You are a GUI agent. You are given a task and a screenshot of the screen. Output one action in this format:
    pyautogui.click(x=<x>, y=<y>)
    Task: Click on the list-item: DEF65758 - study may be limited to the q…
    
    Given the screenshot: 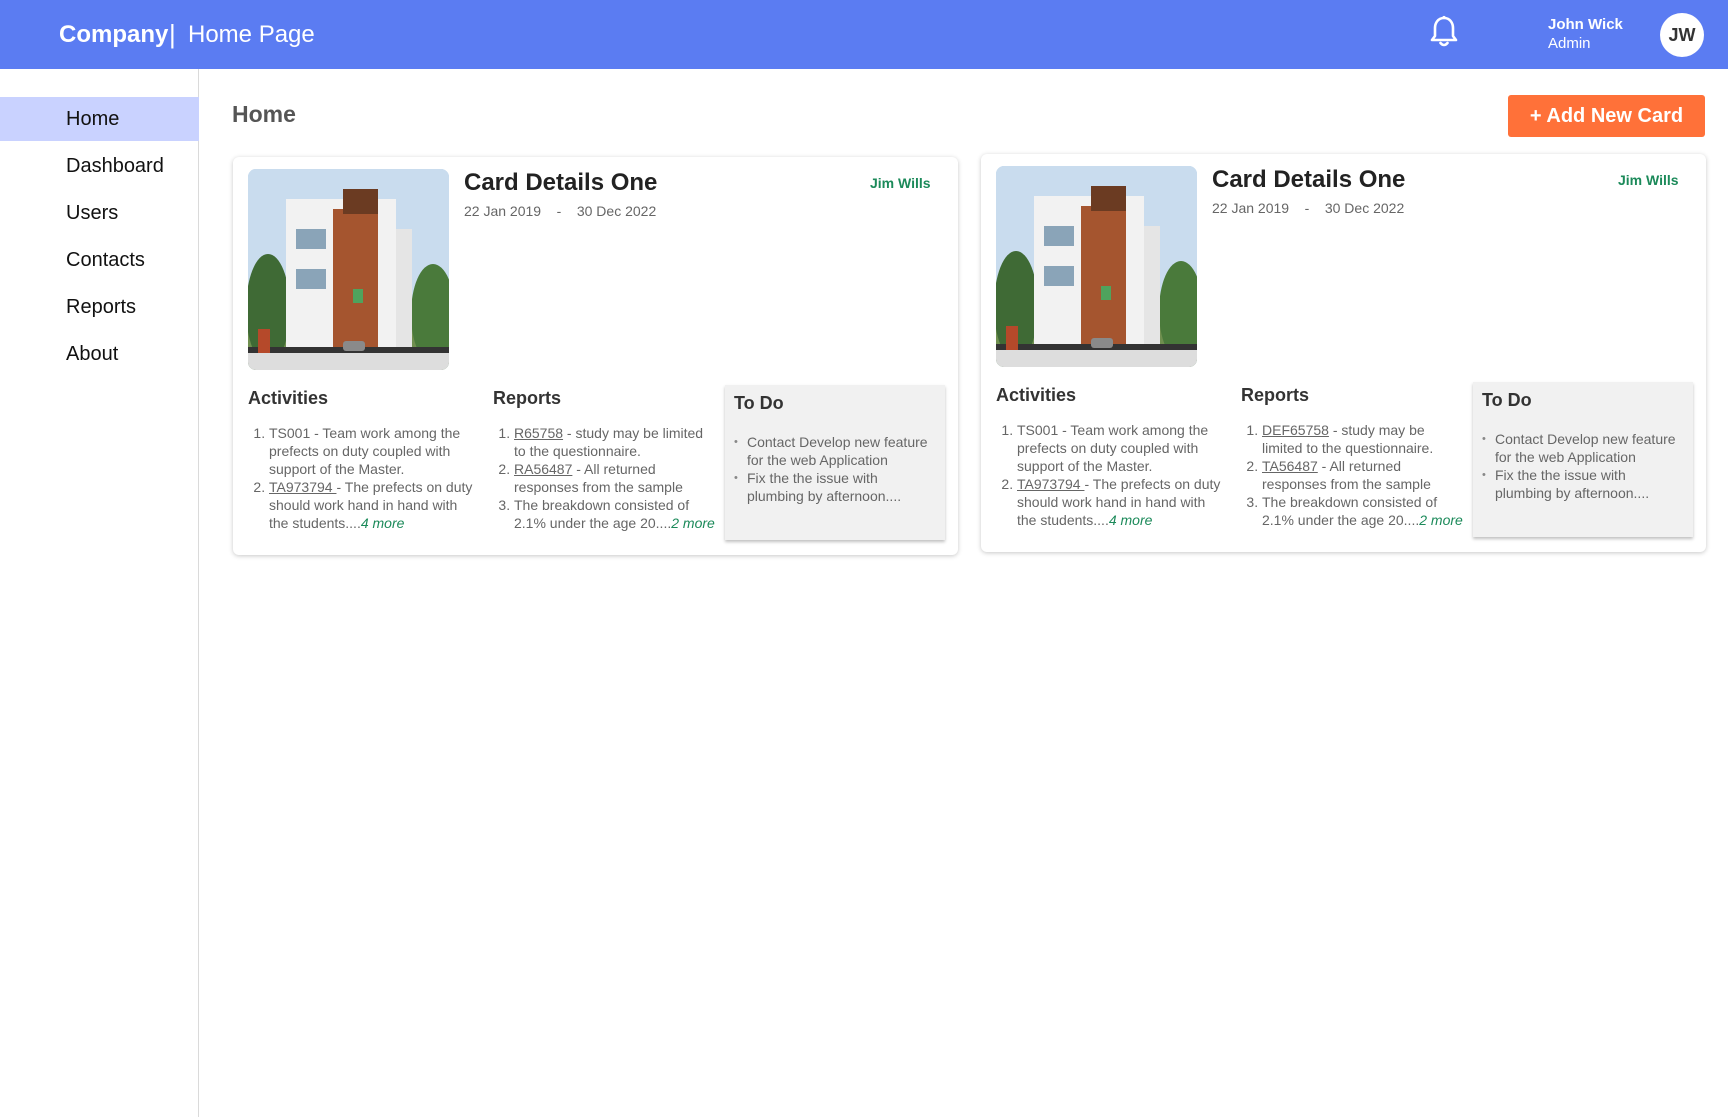 What is the action you would take?
    pyautogui.click(x=1364, y=439)
    